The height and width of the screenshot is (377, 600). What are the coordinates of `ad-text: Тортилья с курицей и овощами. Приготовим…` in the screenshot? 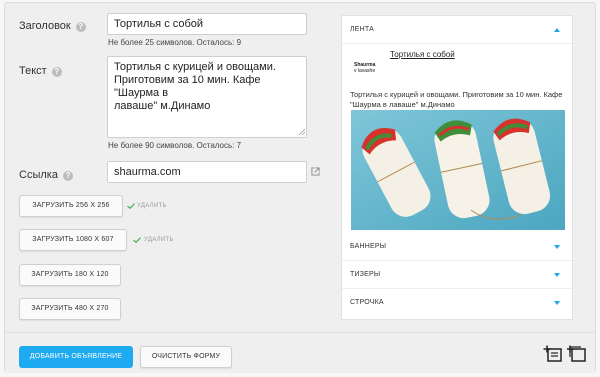 It's located at (456, 99).